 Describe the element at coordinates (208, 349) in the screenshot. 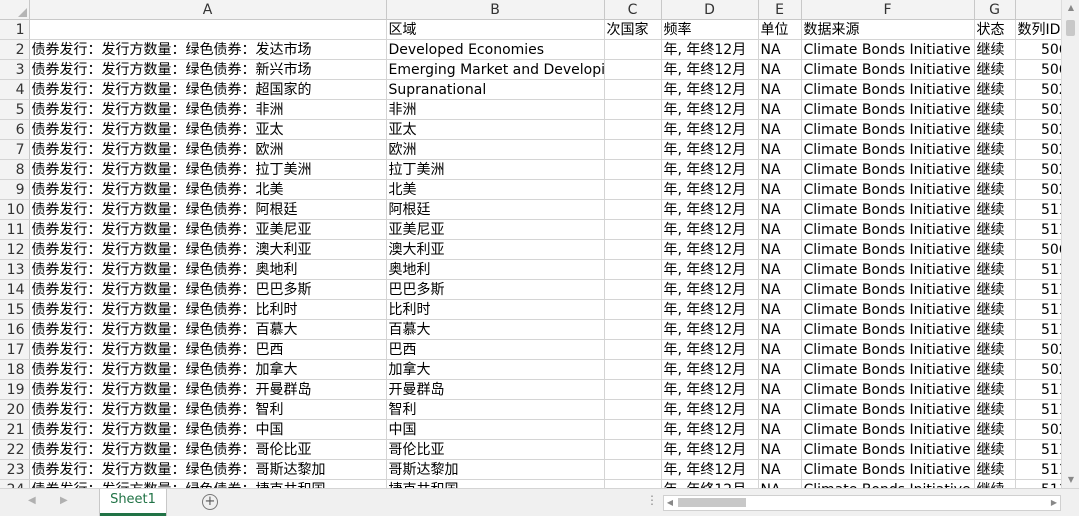

I see `cell: 债券发行：发行方数量：绿色债券：巴西` at that location.